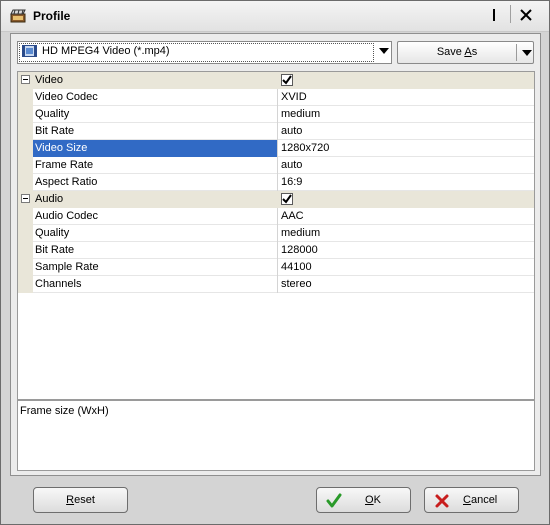 The image size is (550, 525). What do you see at coordinates (406, 250) in the screenshot?
I see `property-value: 128000` at bounding box center [406, 250].